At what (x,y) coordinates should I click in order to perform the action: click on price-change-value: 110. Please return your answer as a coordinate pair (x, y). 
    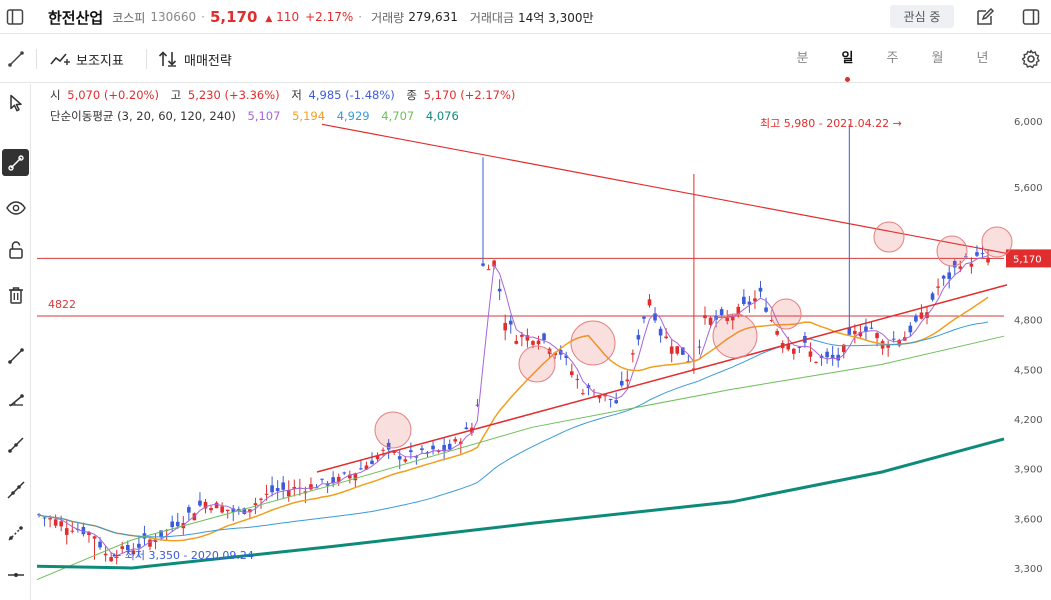
    Looking at the image, I should click on (288, 17).